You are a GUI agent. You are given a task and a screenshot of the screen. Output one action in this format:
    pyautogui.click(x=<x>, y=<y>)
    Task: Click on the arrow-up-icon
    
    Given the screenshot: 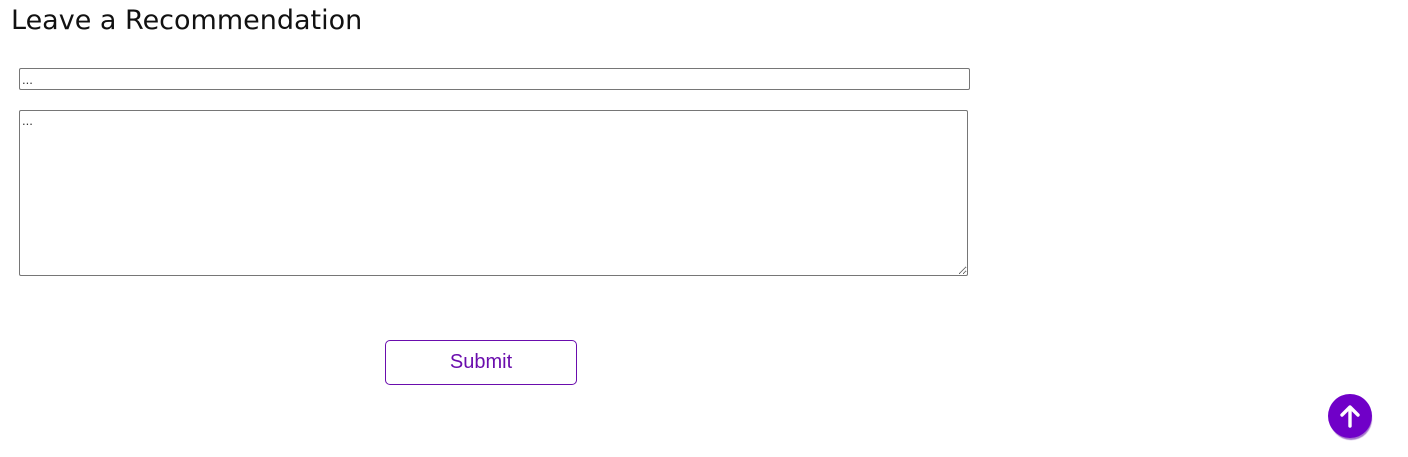 What is the action you would take?
    pyautogui.click(x=1350, y=416)
    